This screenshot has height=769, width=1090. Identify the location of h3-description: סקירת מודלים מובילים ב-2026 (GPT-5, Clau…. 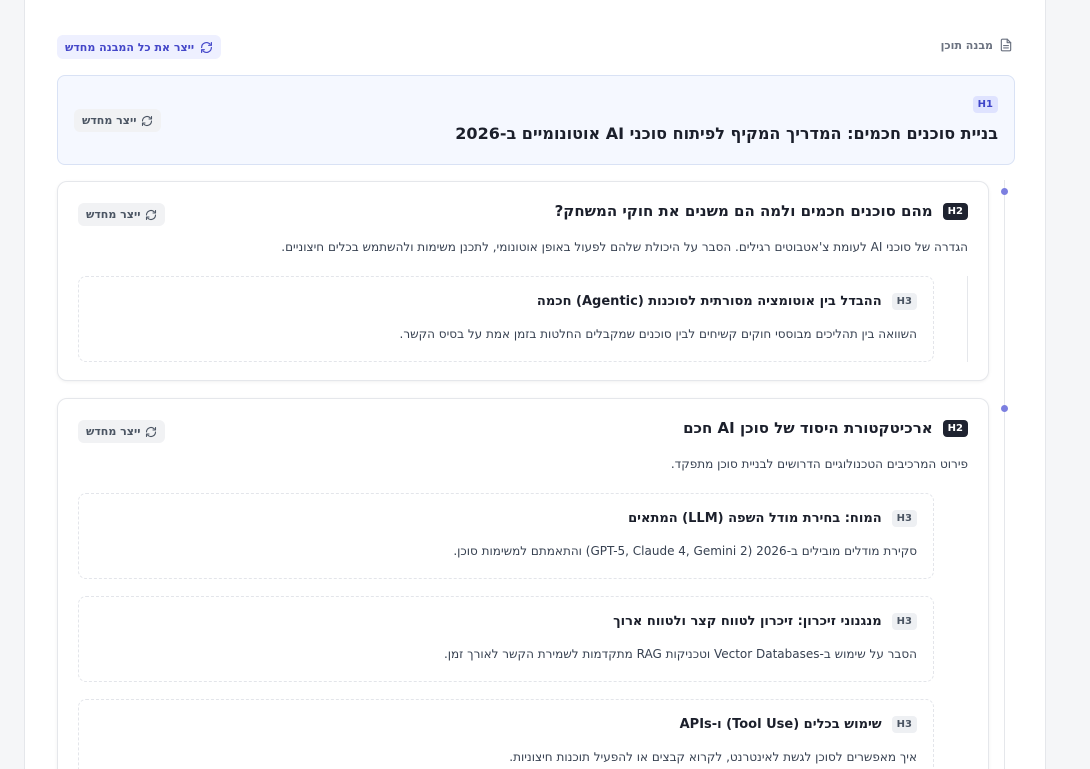
(685, 551).